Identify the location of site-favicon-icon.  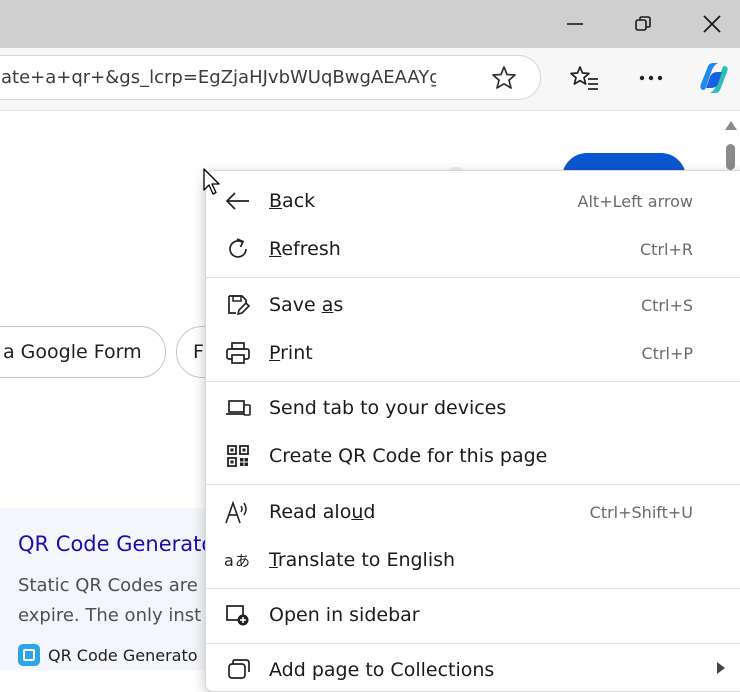
(29, 655).